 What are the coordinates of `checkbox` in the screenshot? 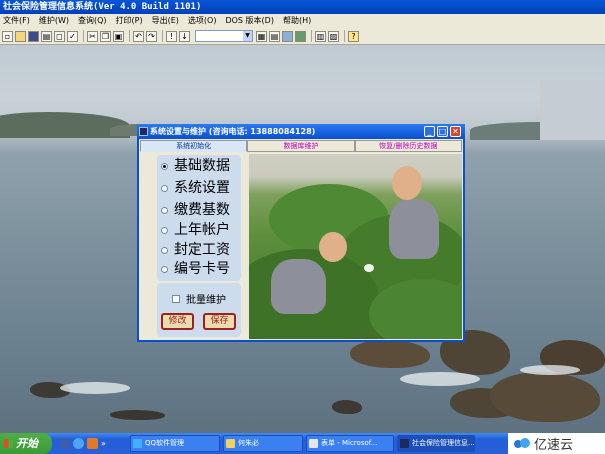 It's located at (176, 298).